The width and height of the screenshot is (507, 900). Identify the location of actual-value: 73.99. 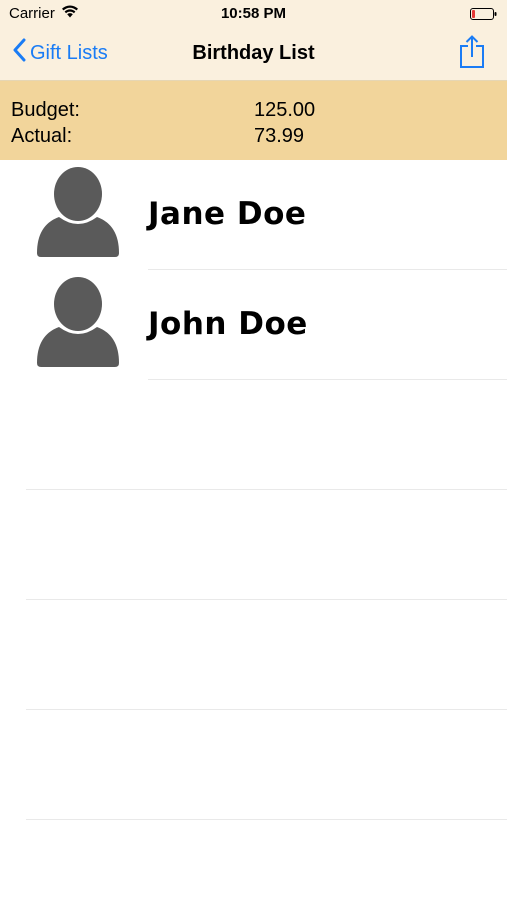
(279, 136).